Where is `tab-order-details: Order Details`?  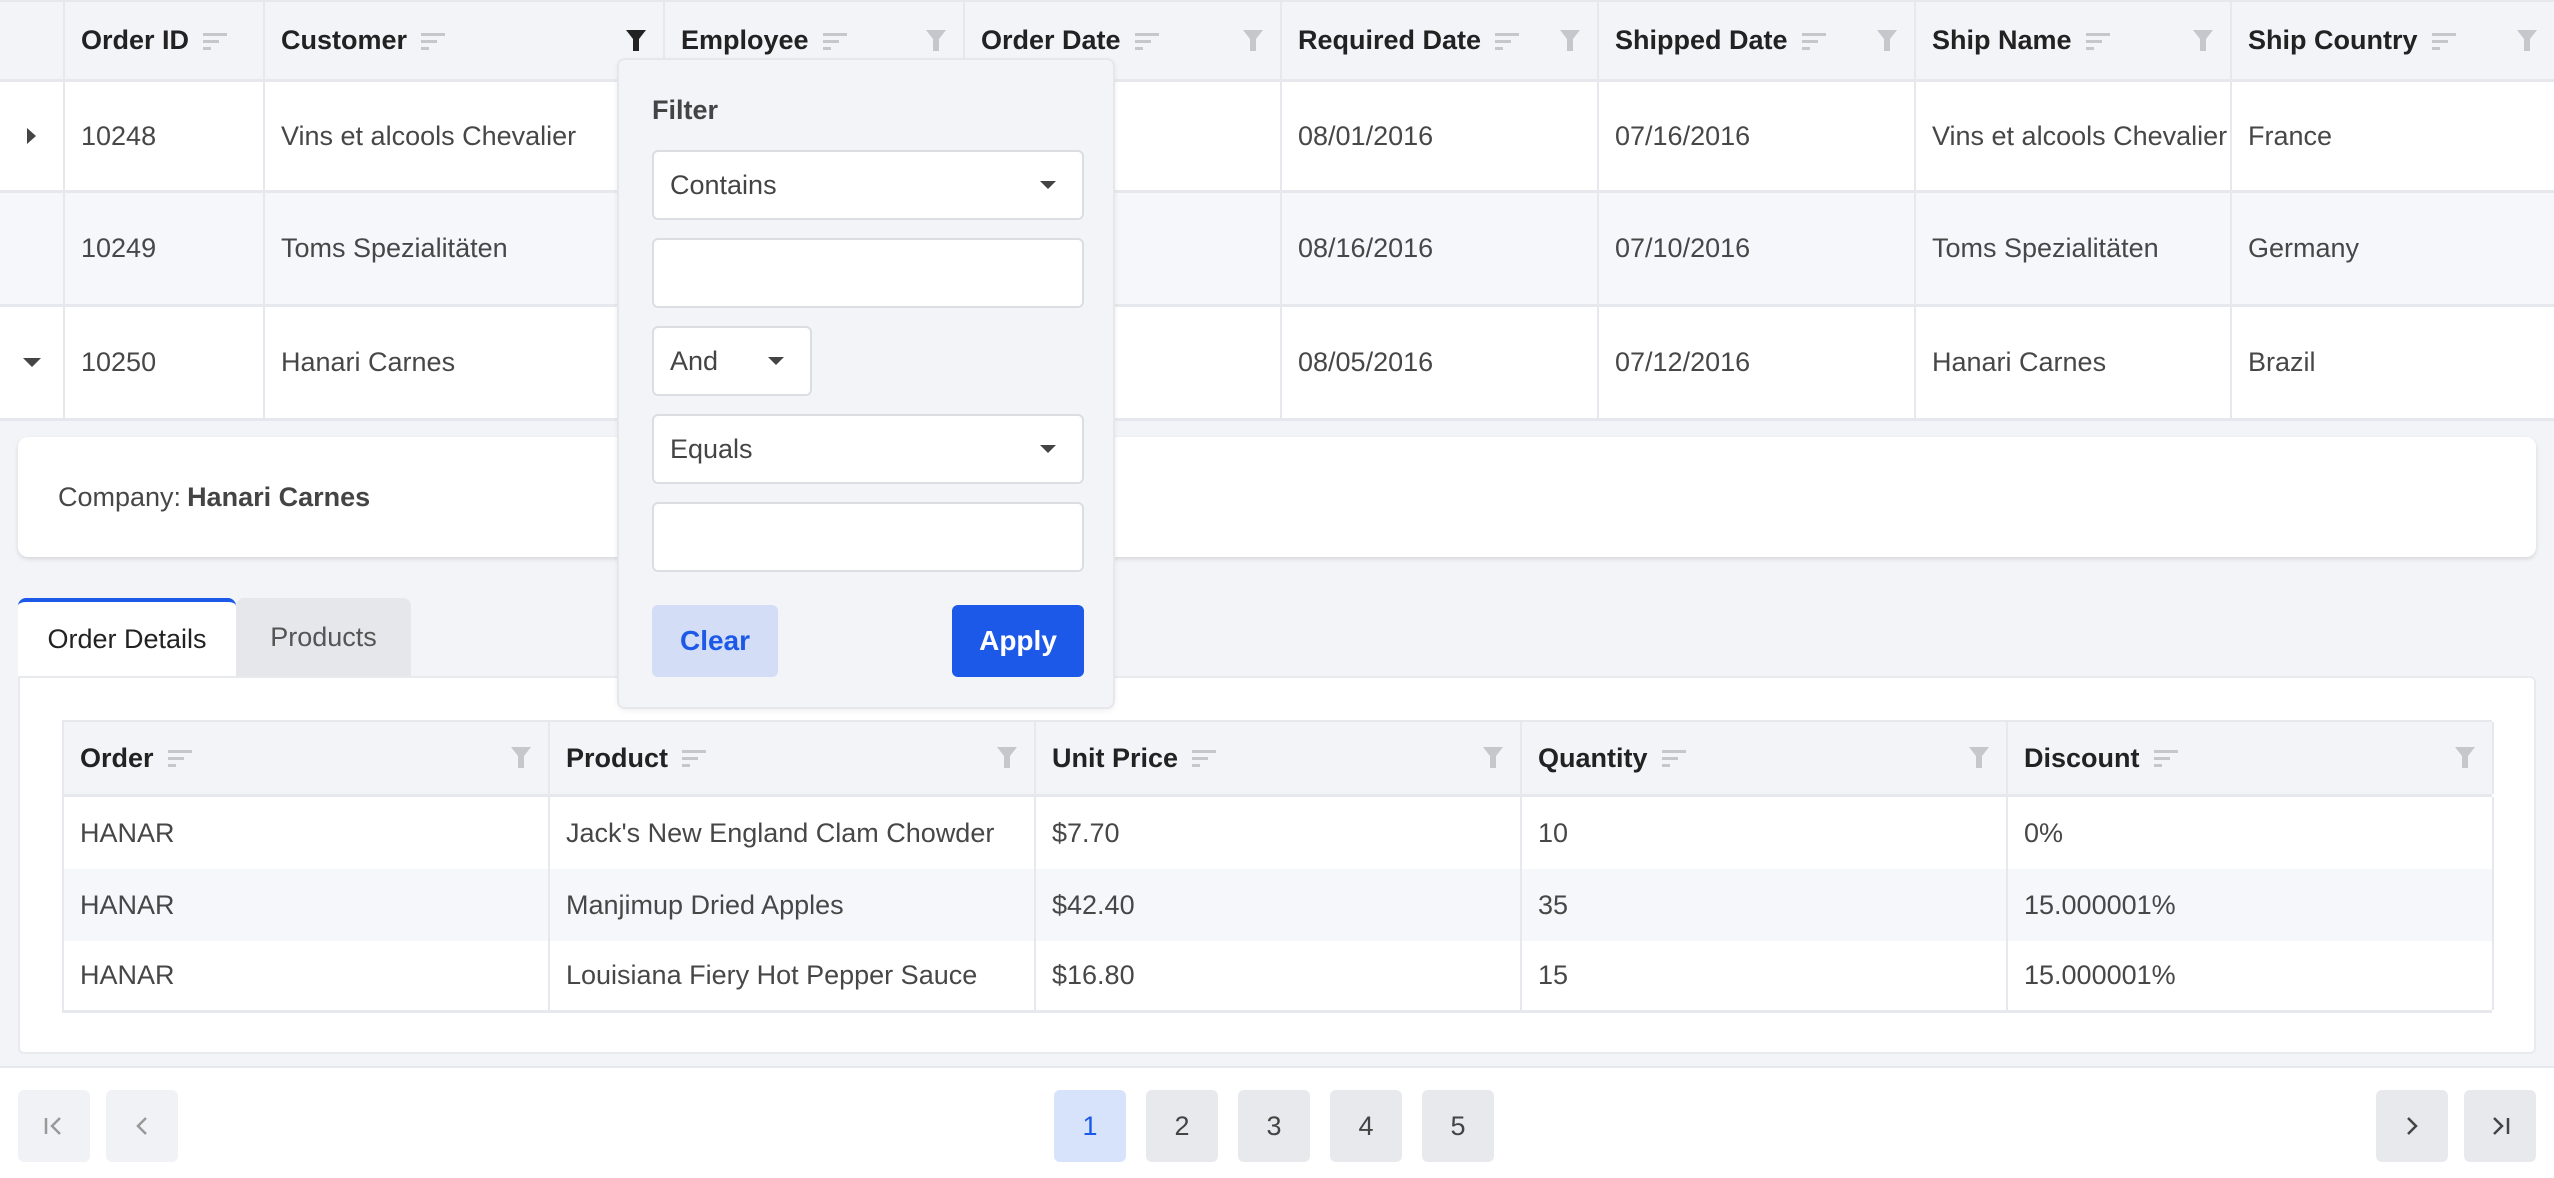
tab-order-details: Order Details is located at coordinates (127, 637).